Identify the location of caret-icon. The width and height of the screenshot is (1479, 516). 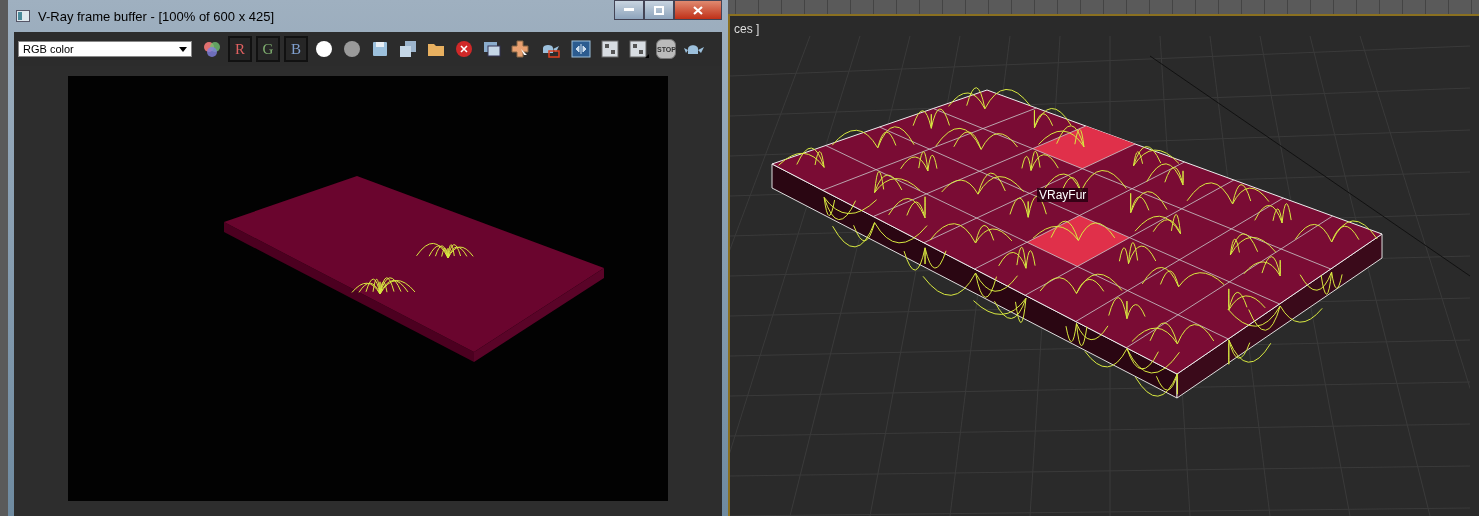
(183, 49).